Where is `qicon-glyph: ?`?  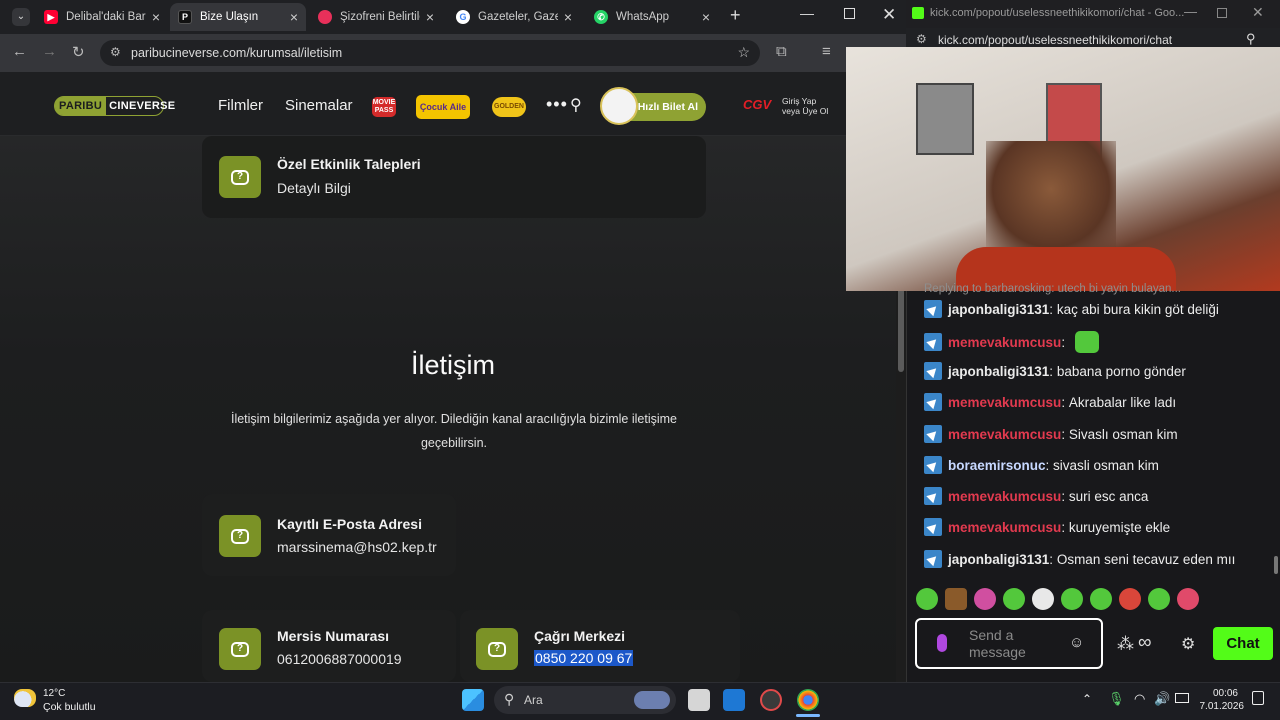 qicon-glyph: ? is located at coordinates (240, 649).